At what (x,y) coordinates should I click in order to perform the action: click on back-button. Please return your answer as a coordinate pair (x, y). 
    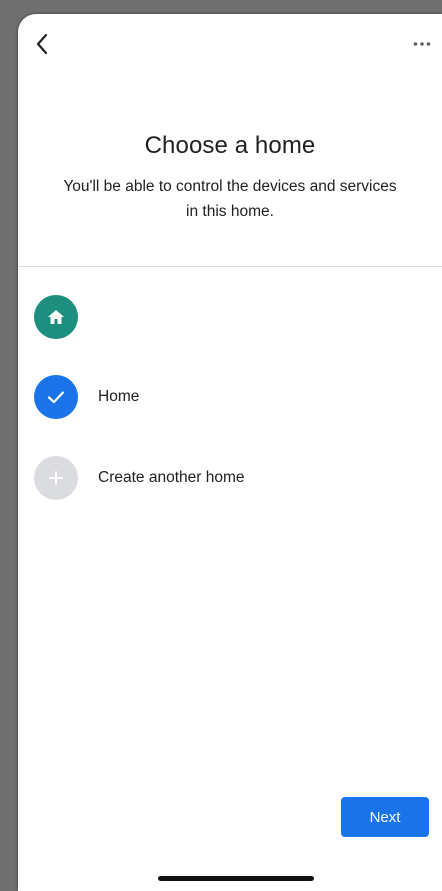
    Looking at the image, I should click on (42, 44).